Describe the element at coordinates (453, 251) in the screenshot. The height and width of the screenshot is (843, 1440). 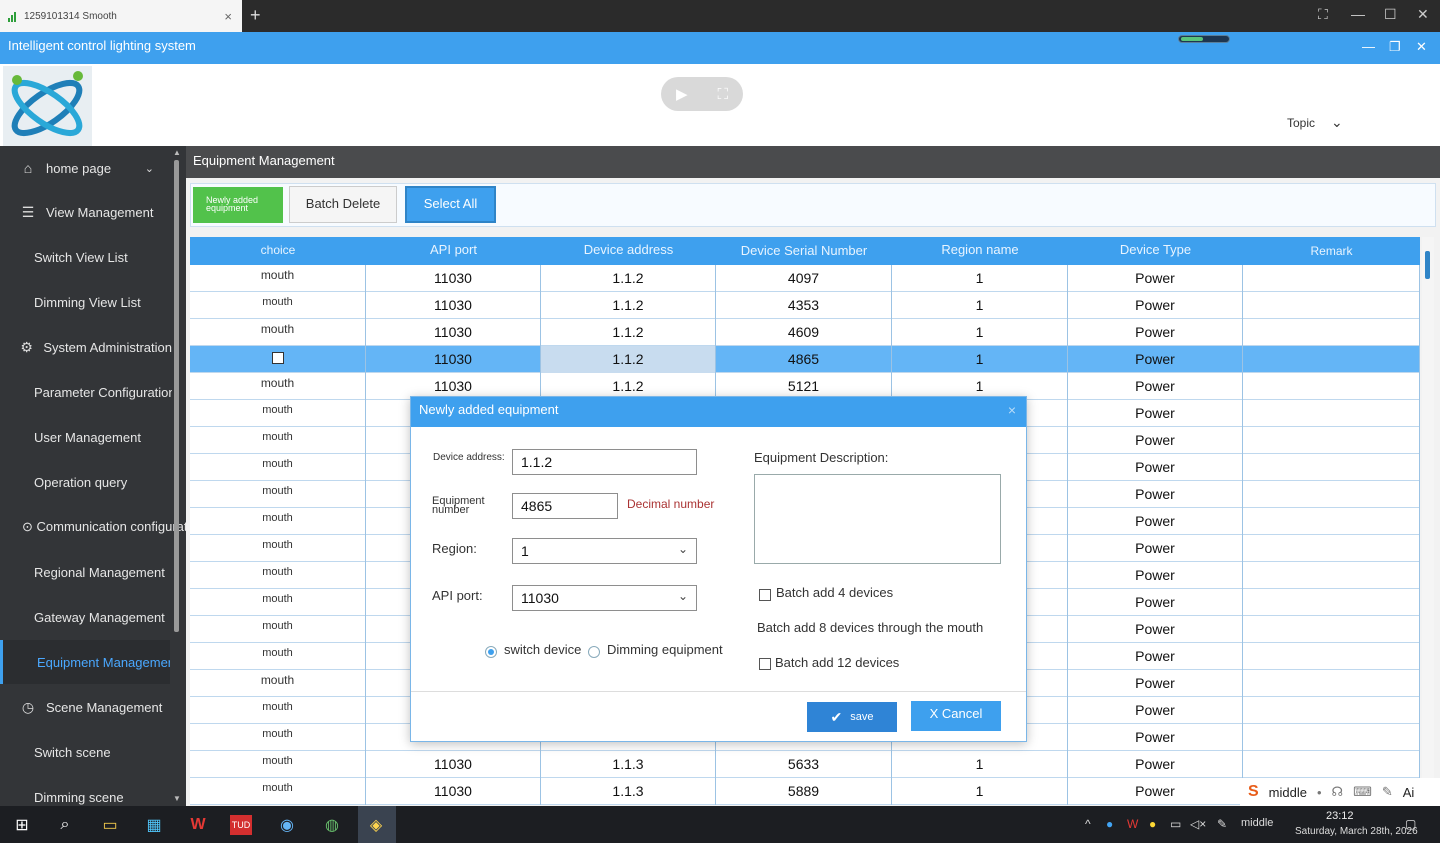
I see `column-header: API port` at that location.